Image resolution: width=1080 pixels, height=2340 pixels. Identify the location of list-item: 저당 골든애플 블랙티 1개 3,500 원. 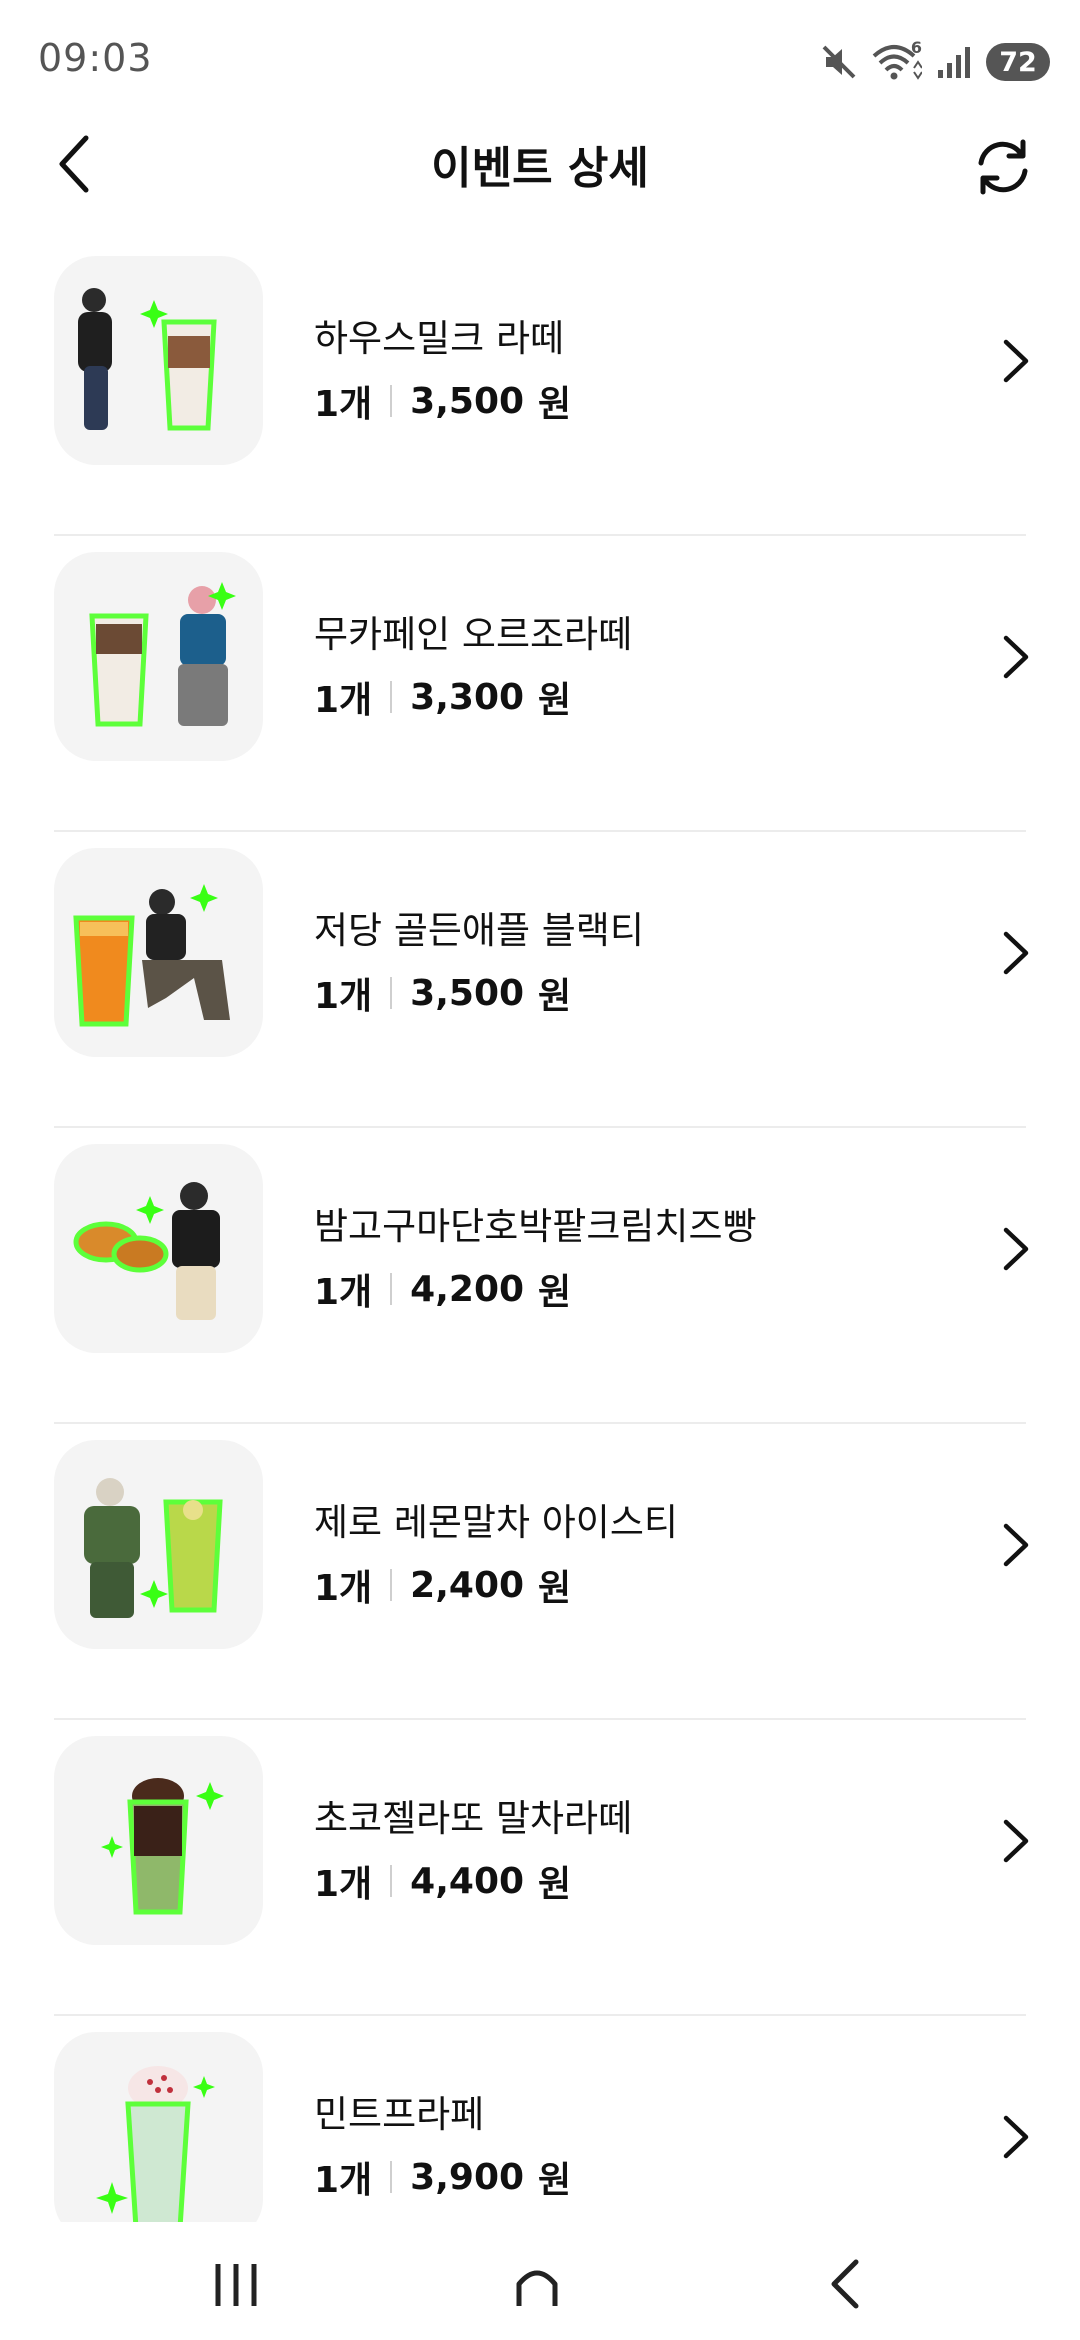
(540, 980).